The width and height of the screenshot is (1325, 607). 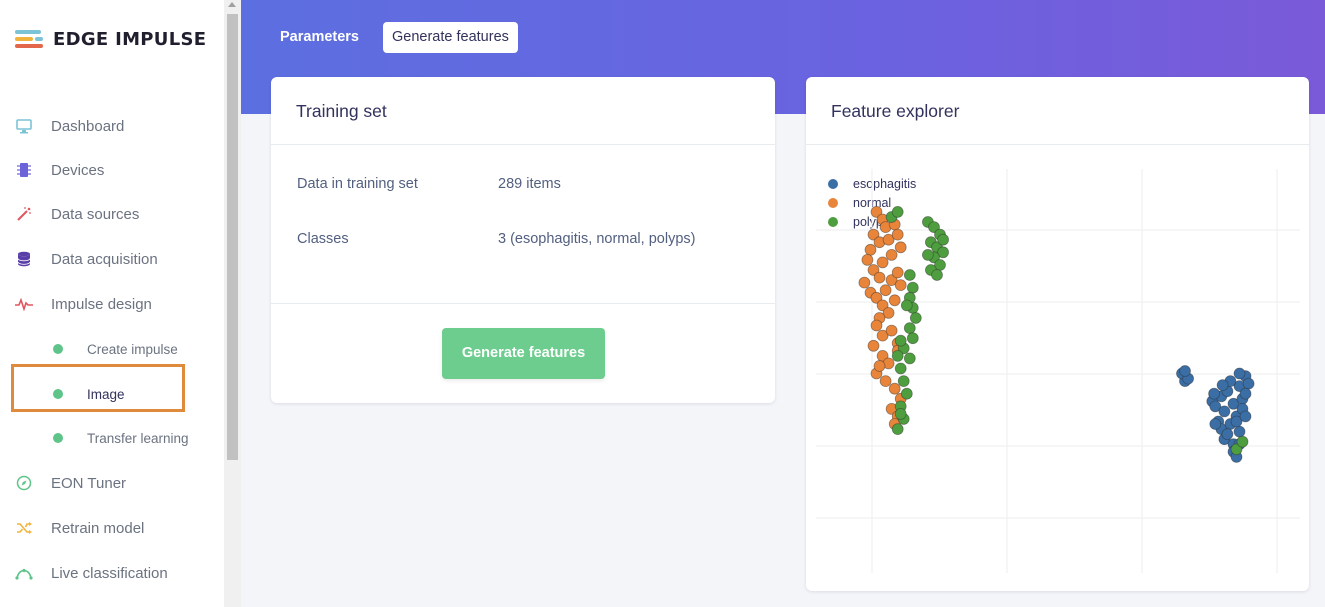 What do you see at coordinates (88, 126) in the screenshot?
I see `sidebar-item-label: Dashboard` at bounding box center [88, 126].